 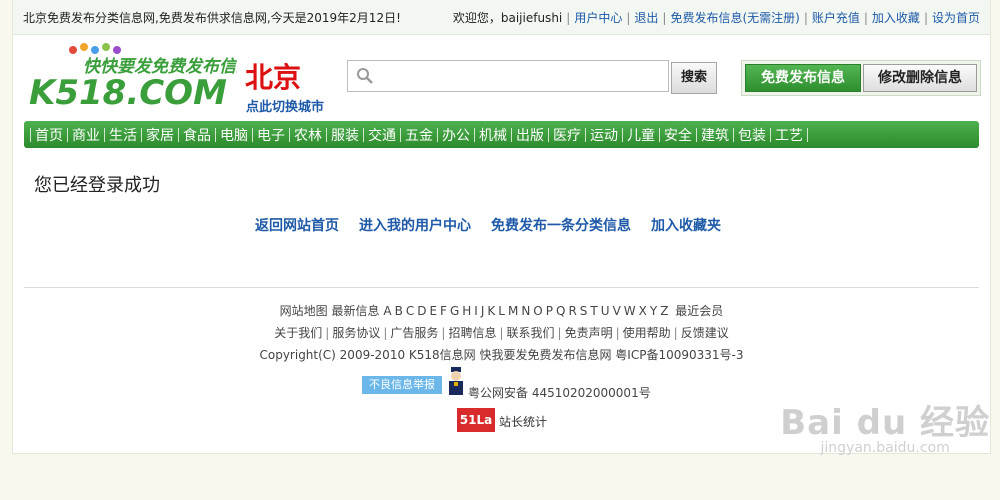 I want to click on back-home-link: 返回网站首页, so click(x=297, y=225).